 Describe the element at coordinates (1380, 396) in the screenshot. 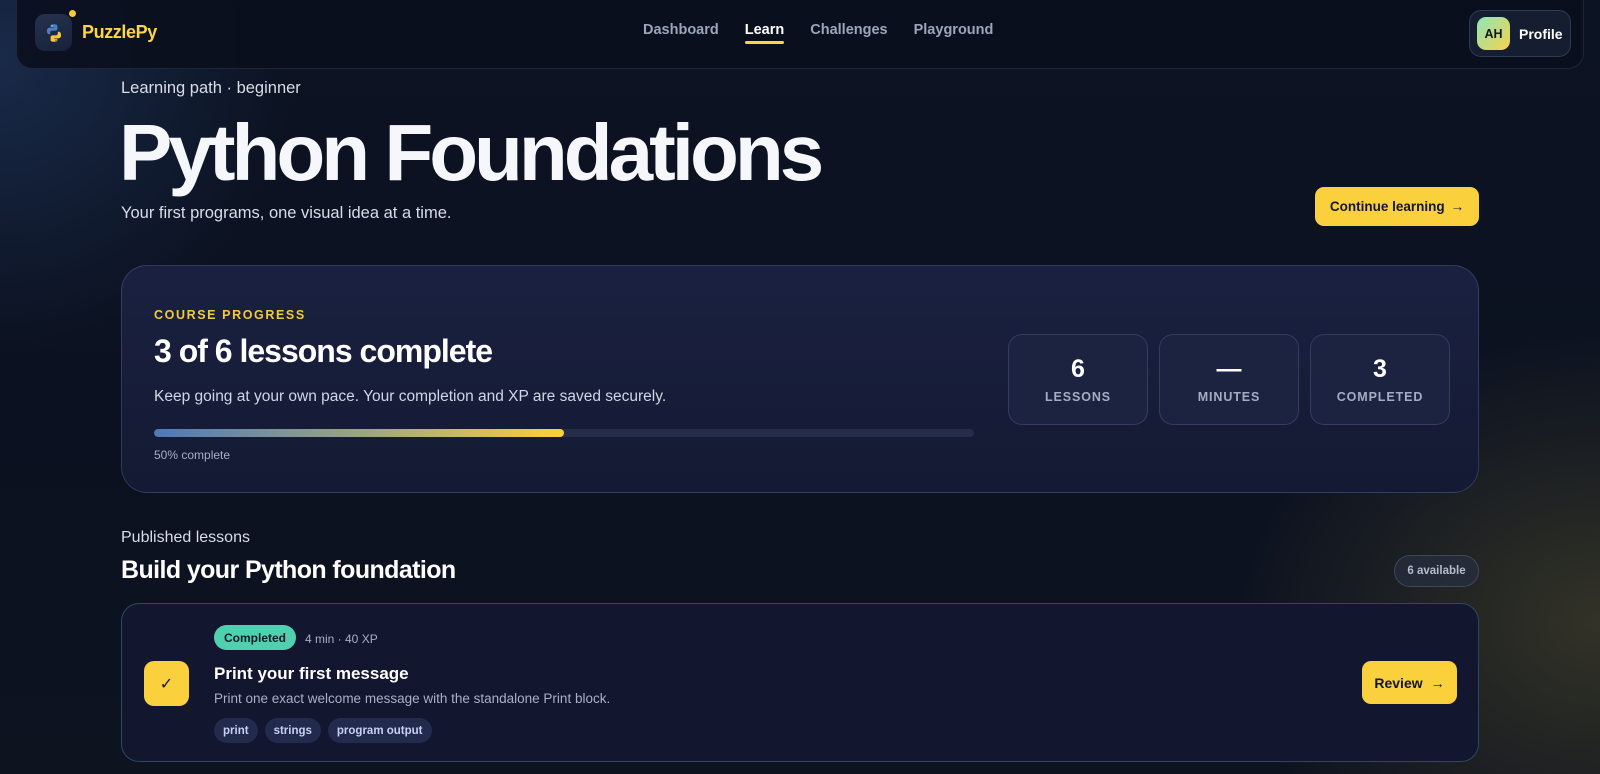

I see `stat-label: COMPLETED` at that location.